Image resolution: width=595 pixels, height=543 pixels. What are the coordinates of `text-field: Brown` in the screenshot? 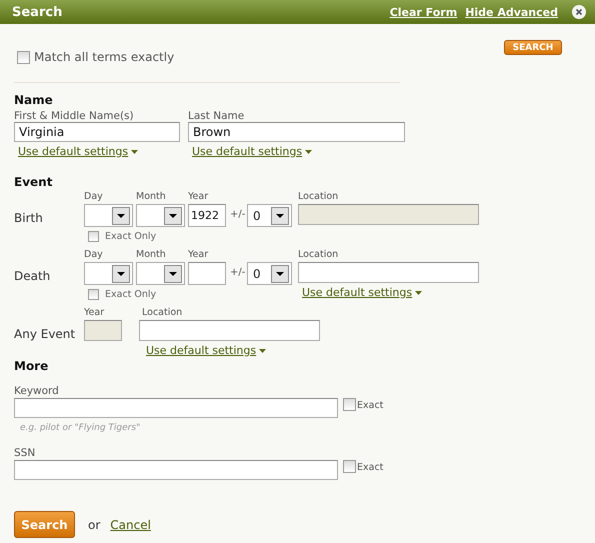 It's located at (296, 132).